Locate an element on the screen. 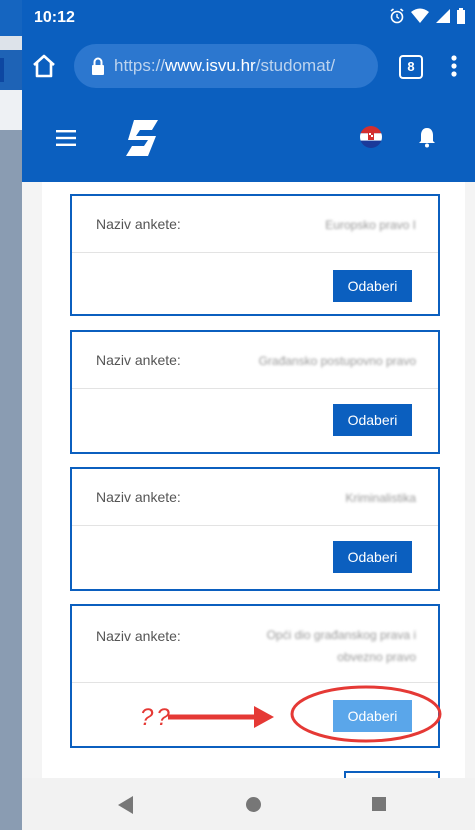  annotation-circle is located at coordinates (366, 714).